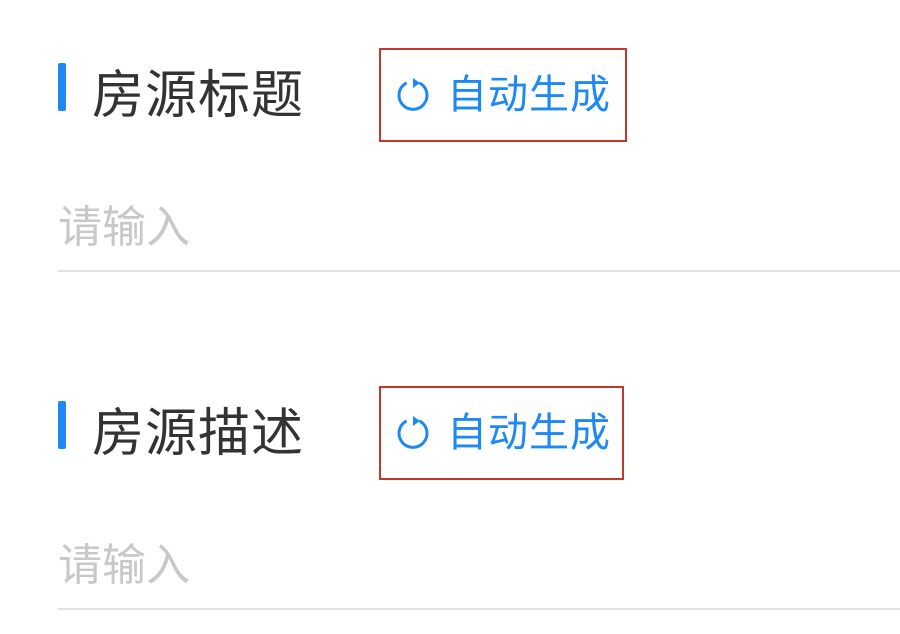 The height and width of the screenshot is (634, 900). Describe the element at coordinates (198, 96) in the screenshot. I see `title-label: 房源标题` at that location.